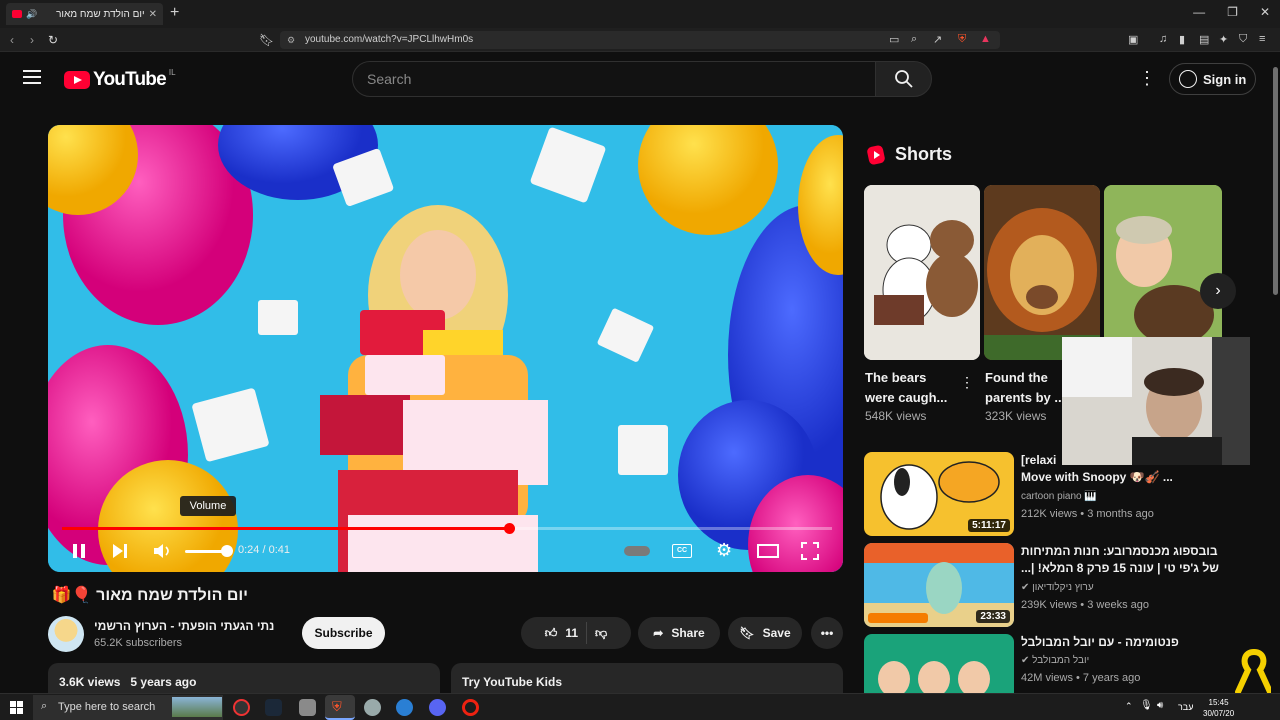  I want to click on search-button, so click(903, 79).